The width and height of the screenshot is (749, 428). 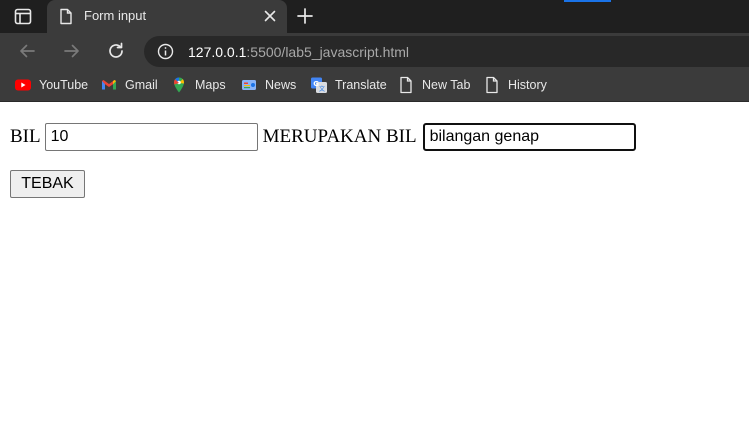 I want to click on bookmark-label: Translate, so click(x=361, y=85).